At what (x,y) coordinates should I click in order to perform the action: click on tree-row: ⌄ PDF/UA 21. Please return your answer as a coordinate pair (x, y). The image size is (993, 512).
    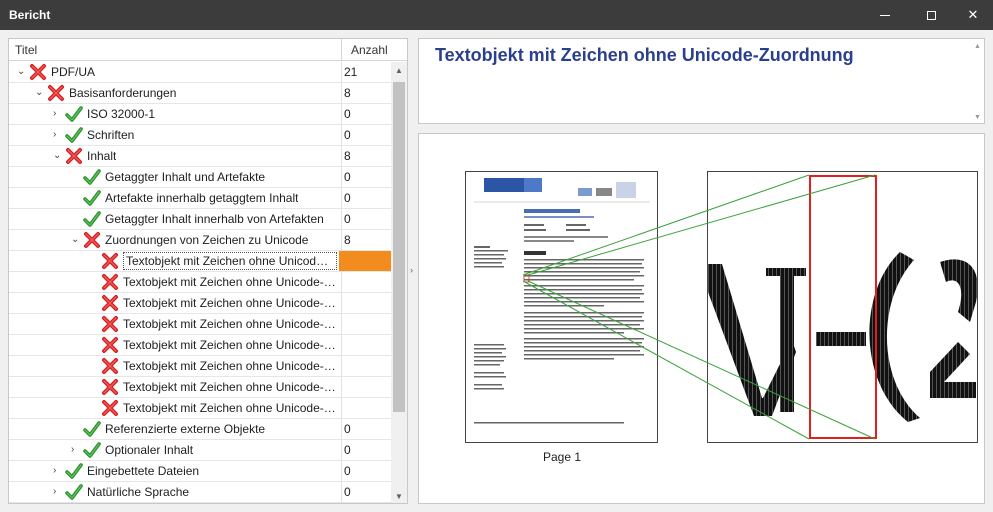
    Looking at the image, I should click on (200, 72).